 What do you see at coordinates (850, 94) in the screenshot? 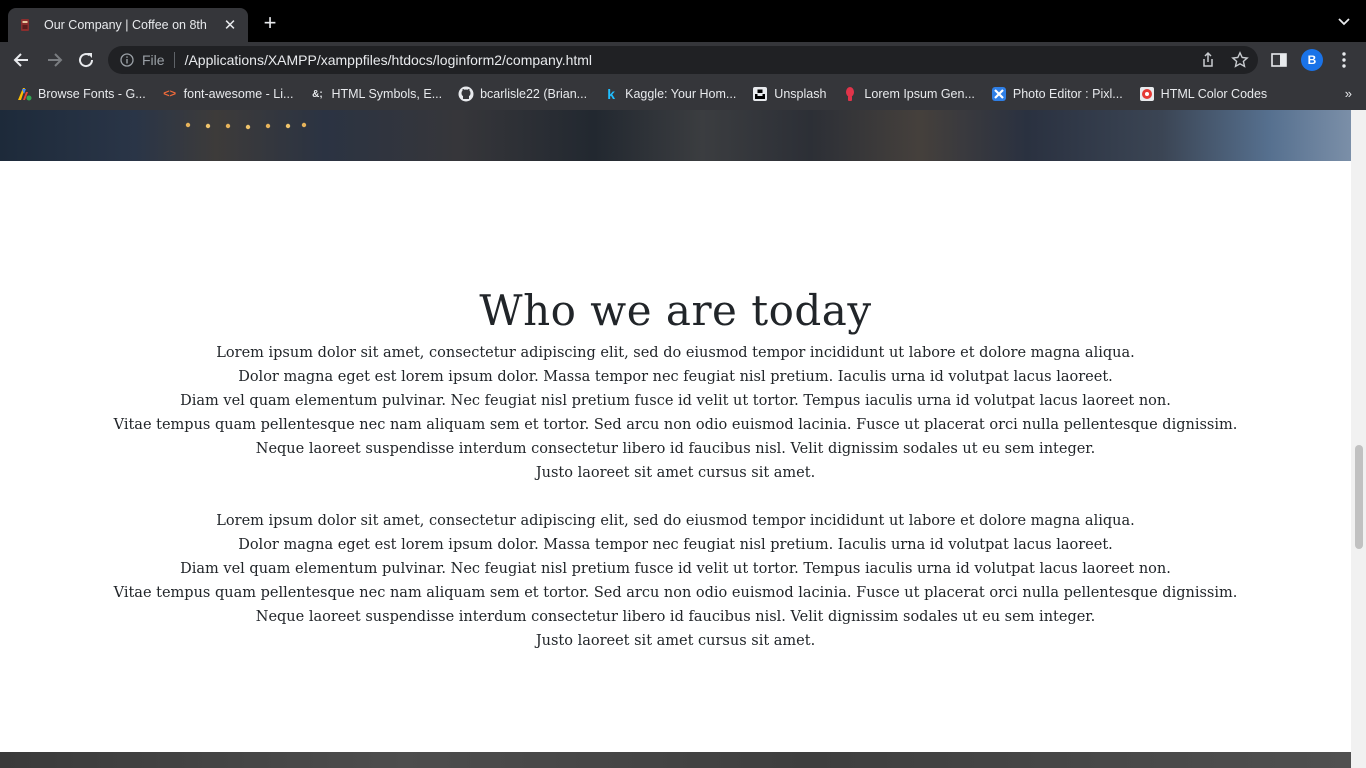
I see `lorem-ipsum-icon` at bounding box center [850, 94].